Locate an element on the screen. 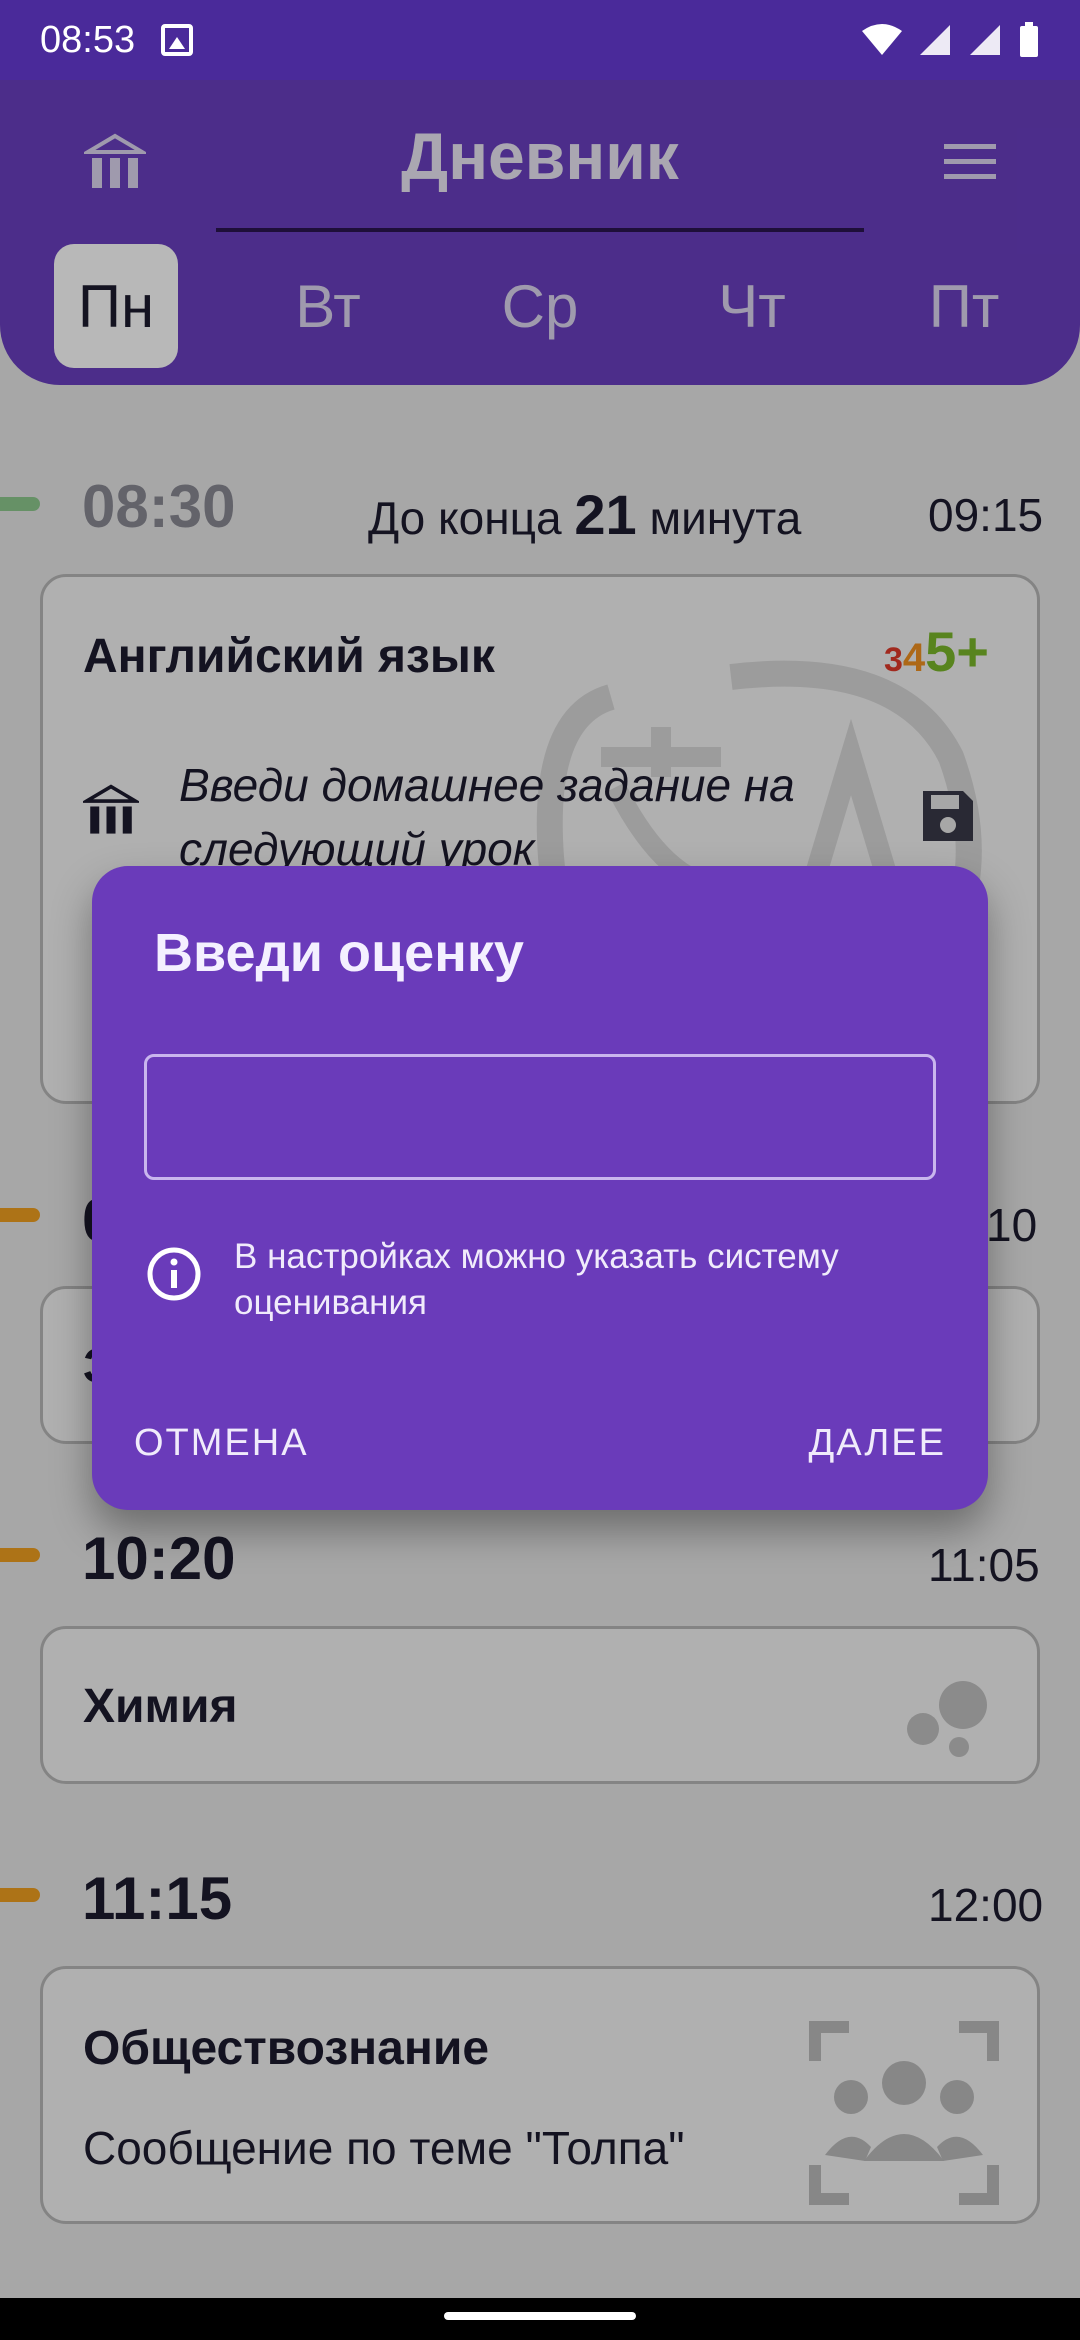 This screenshot has width=1080, height=2340. battery-icon is located at coordinates (1029, 39).